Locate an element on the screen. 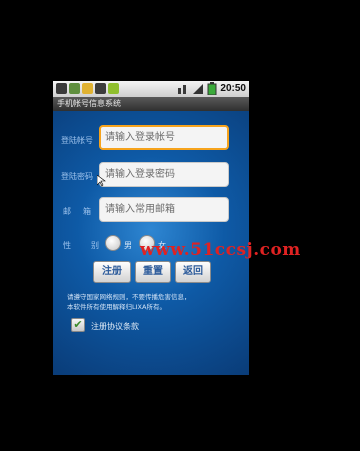 This screenshot has width=360, height=451. password-input: 请输入登录密码 is located at coordinates (164, 174).